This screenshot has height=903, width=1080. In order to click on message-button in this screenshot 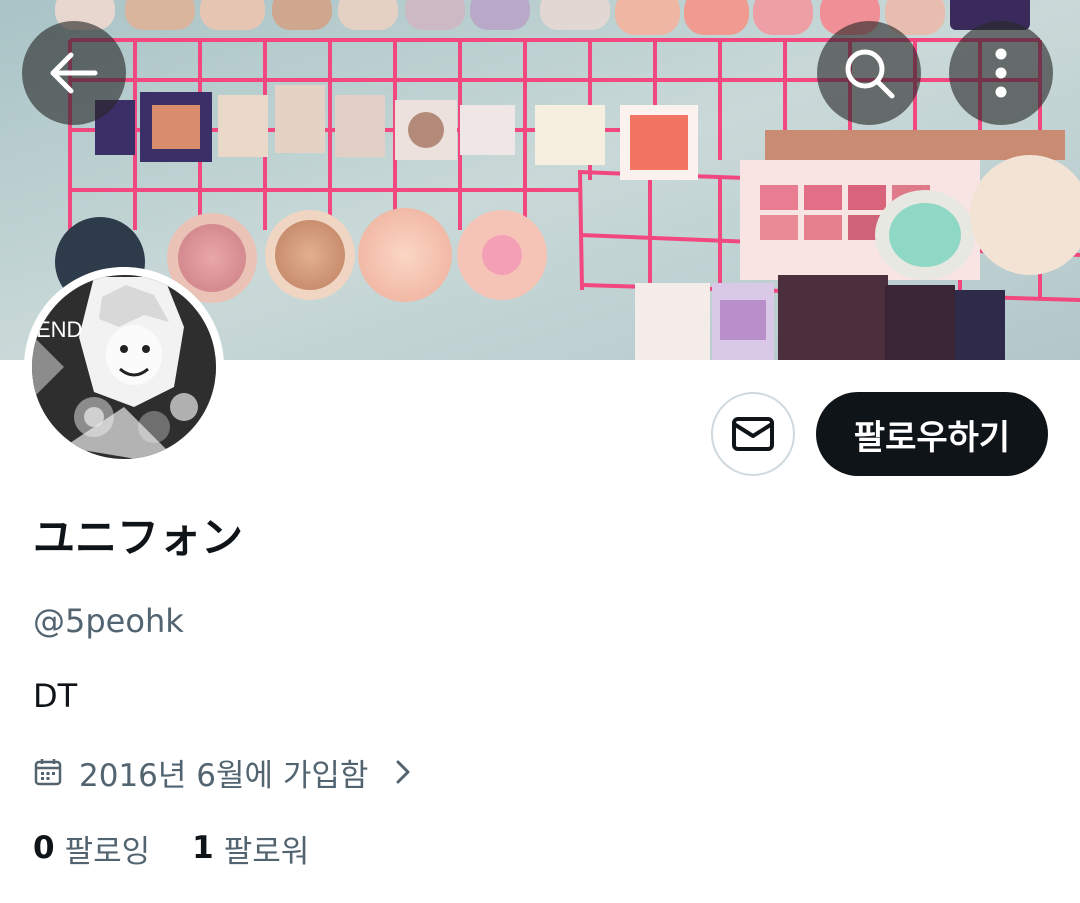, I will do `click(753, 434)`.